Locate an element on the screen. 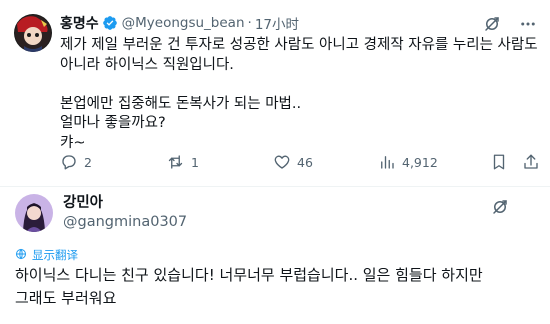 The image size is (550, 324). retweet-count: 1 is located at coordinates (195, 162).